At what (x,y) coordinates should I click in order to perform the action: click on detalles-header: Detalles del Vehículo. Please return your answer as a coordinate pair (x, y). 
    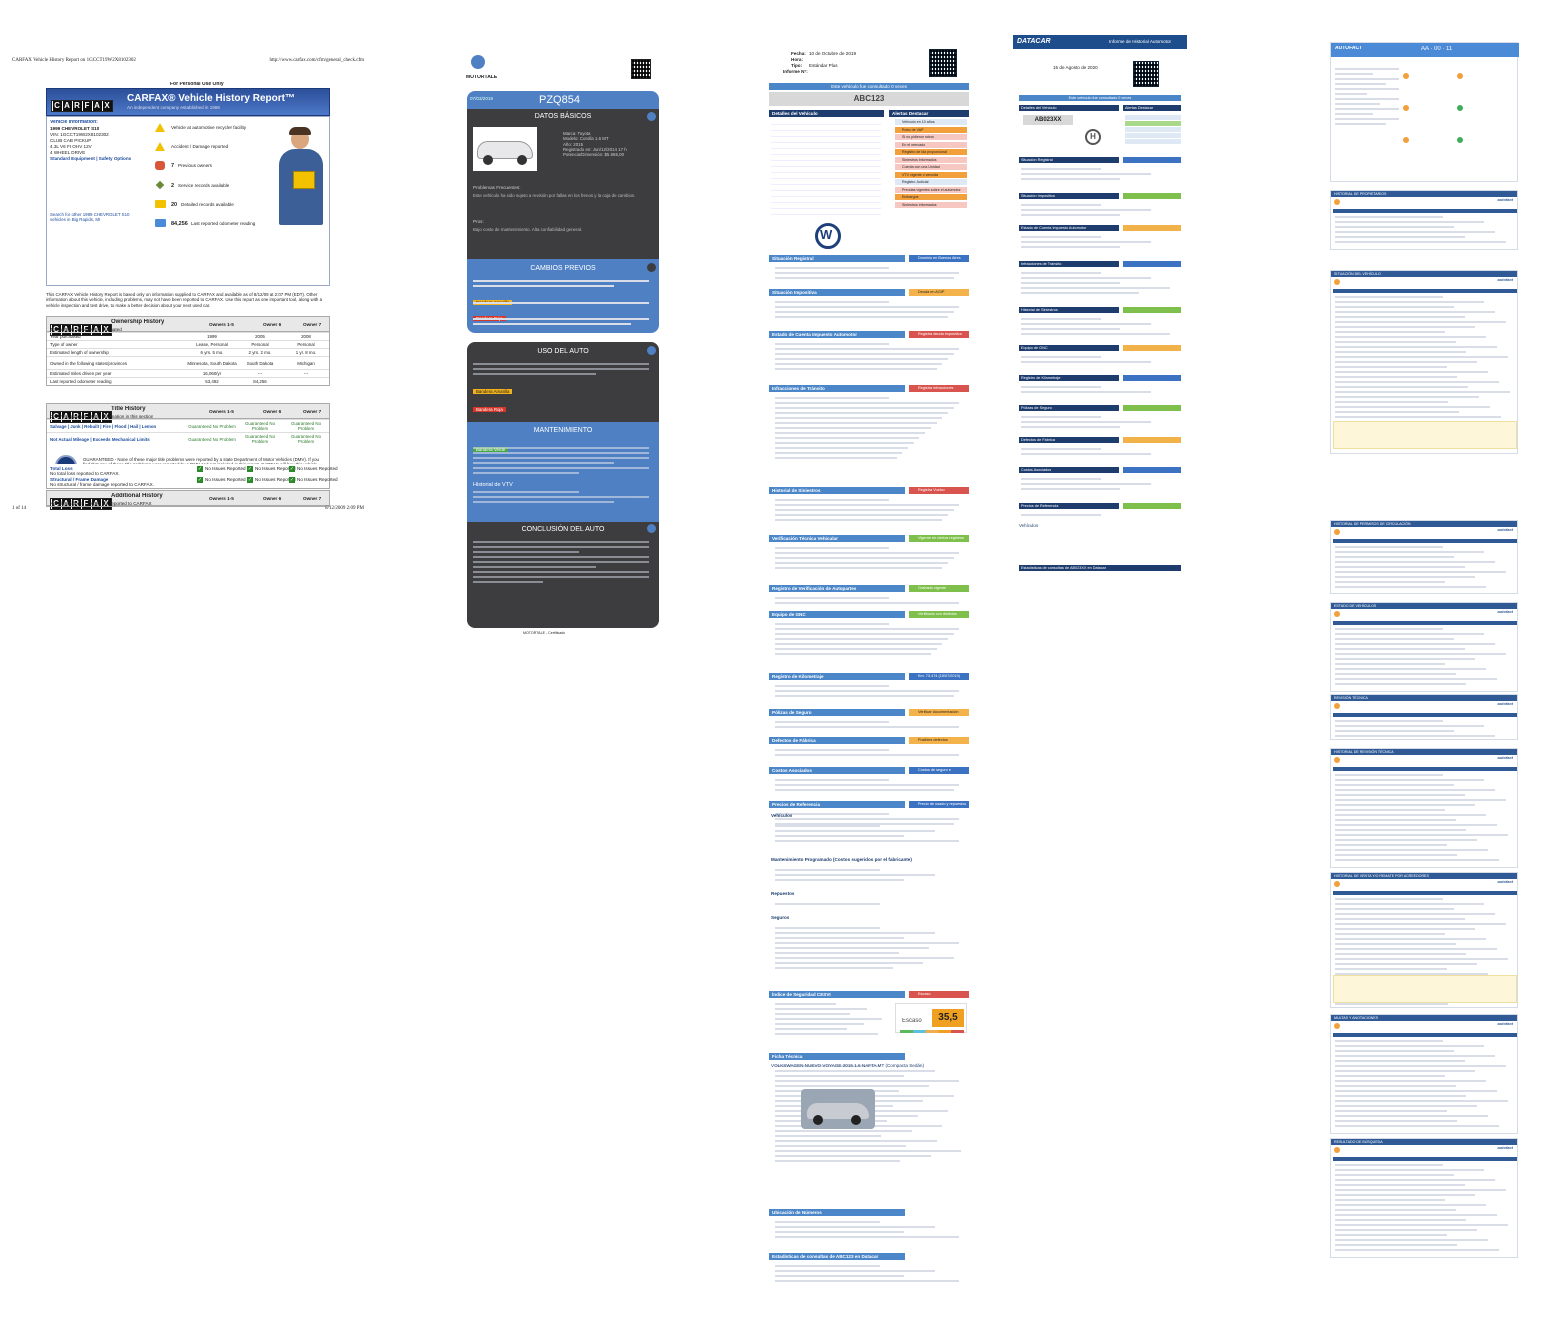
    Looking at the image, I should click on (826, 113).